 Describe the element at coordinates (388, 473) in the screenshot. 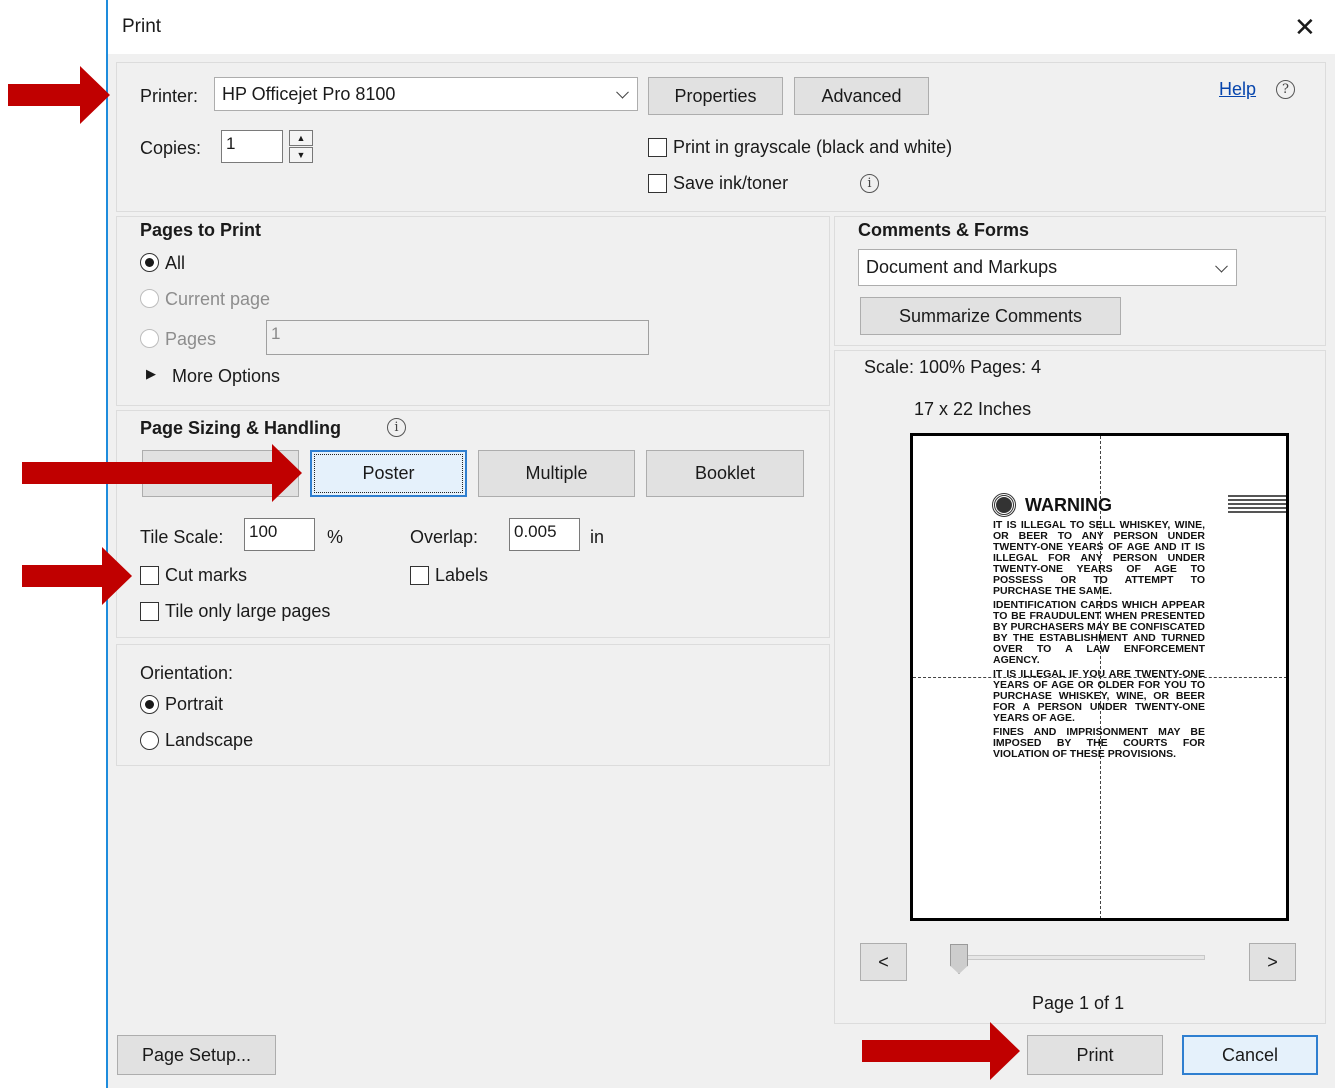

I see `poster-button: Poster` at that location.